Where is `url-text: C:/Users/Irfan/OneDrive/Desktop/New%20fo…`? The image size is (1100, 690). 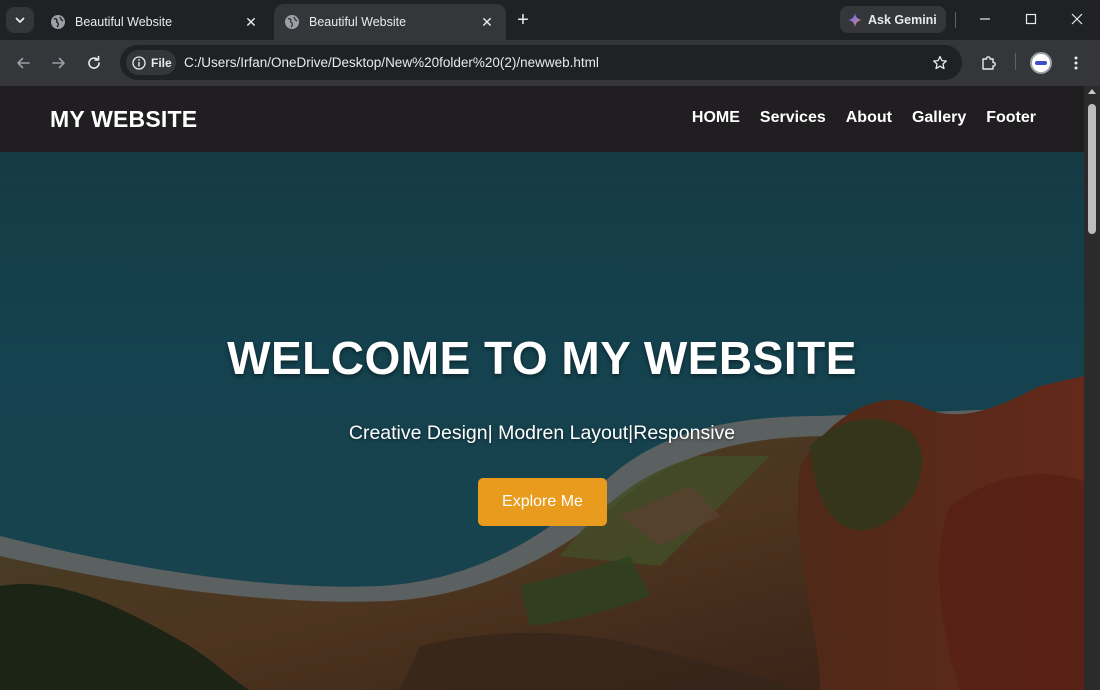 url-text: C:/Users/Irfan/OneDrive/Desktop/New%20fo… is located at coordinates (391, 62).